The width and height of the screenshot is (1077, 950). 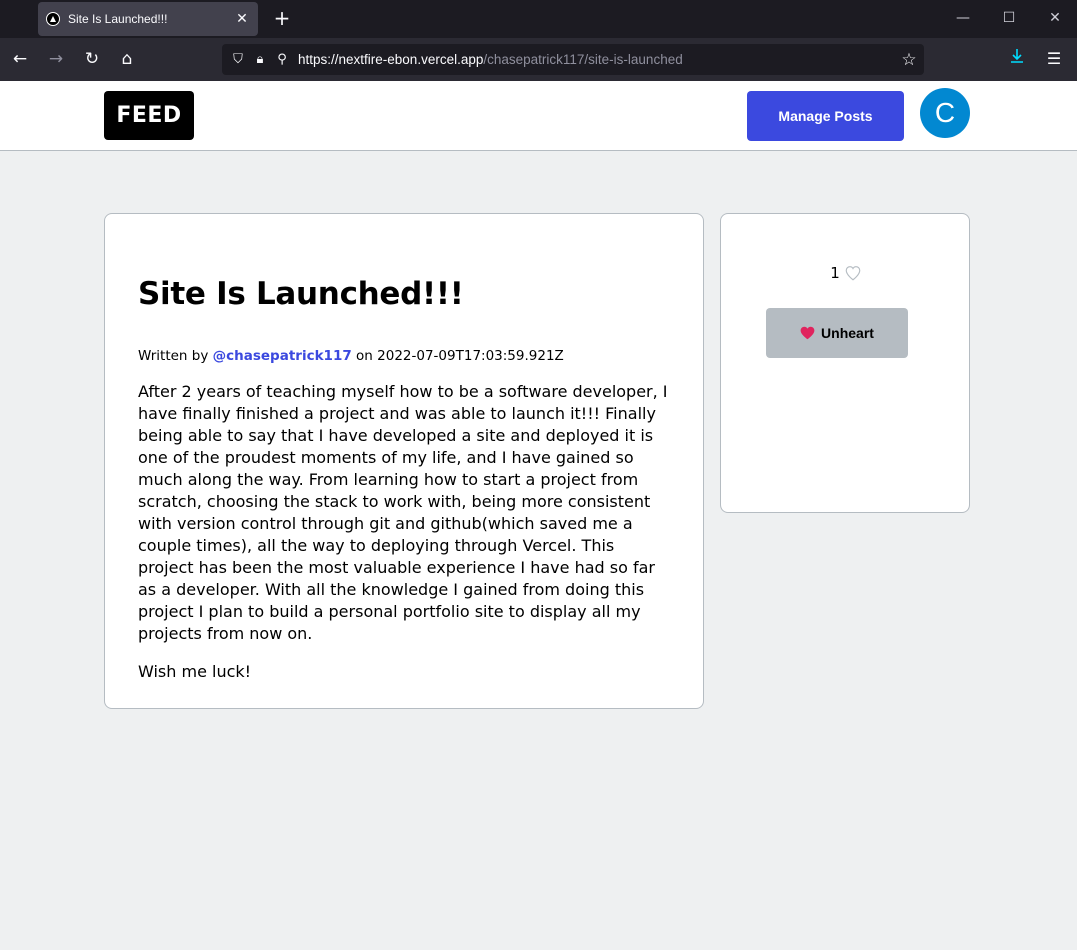 I want to click on permissions-icon: ⚲, so click(x=282, y=60).